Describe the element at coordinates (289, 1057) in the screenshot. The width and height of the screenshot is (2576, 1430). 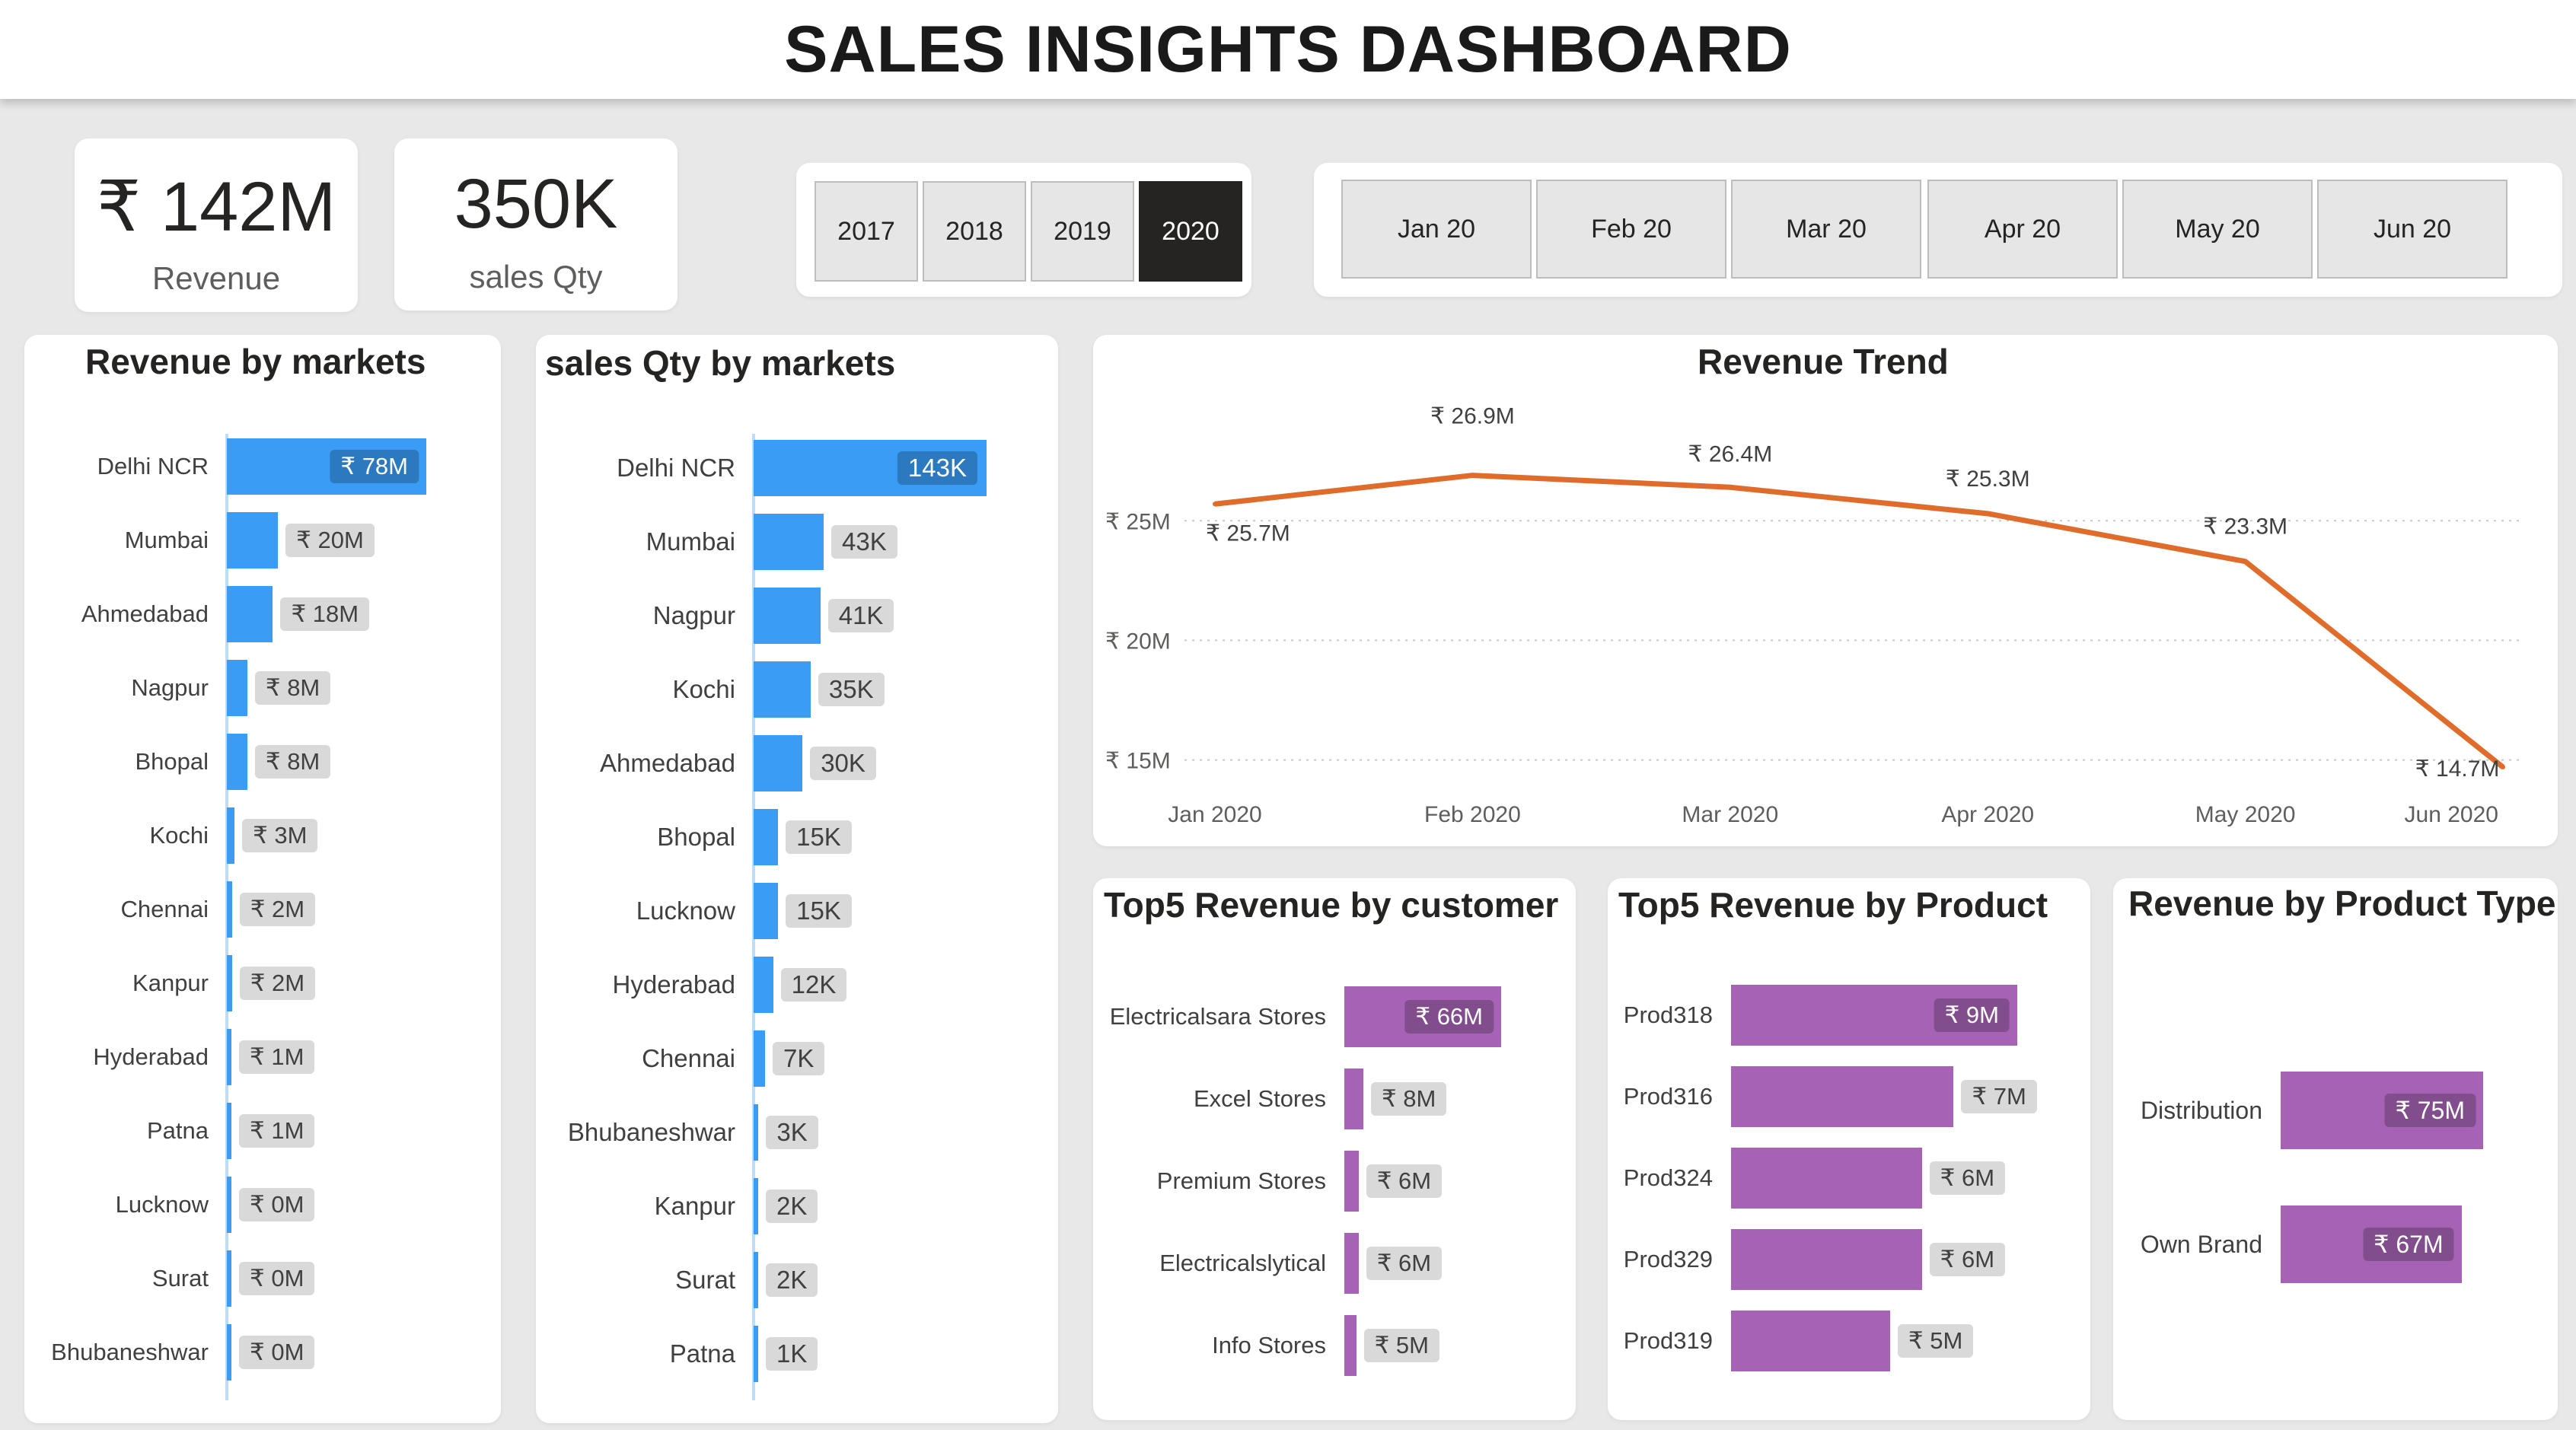
I see `bar-row: Hyderabad ₹ 1M` at that location.